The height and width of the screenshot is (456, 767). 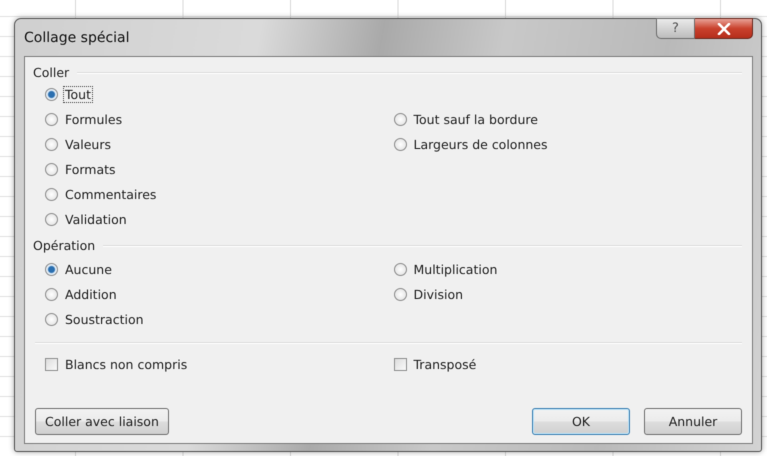 I want to click on option-label: Soustraction, so click(x=104, y=319).